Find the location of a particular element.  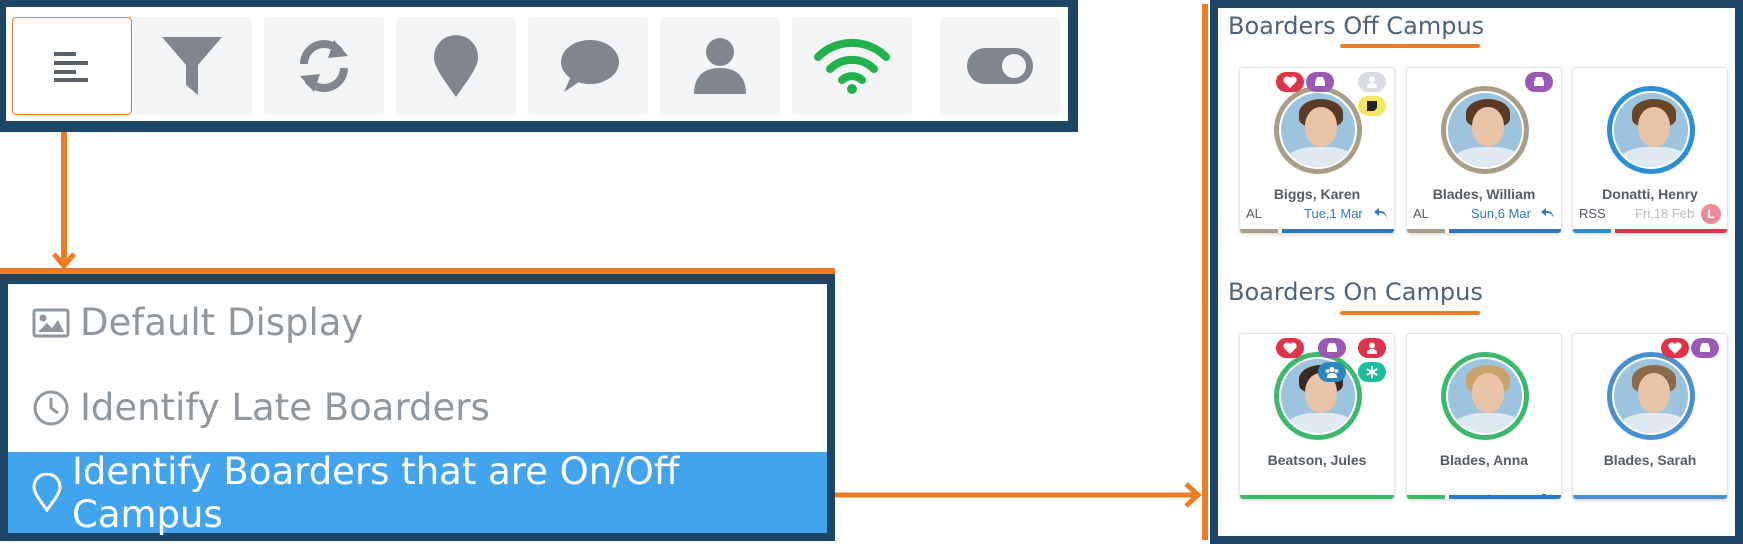

messages-button is located at coordinates (588, 66).